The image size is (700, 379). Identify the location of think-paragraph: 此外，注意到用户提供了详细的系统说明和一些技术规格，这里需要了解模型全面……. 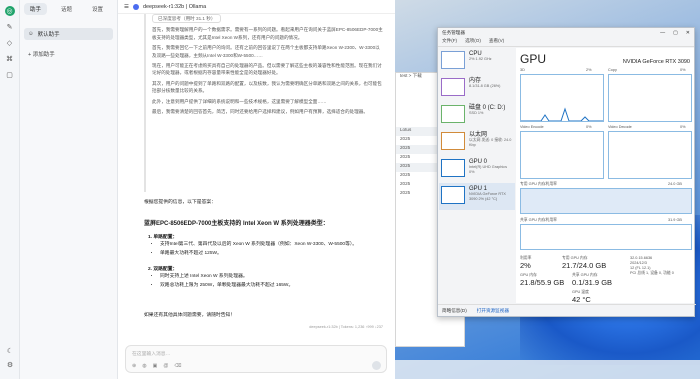
(239, 101).